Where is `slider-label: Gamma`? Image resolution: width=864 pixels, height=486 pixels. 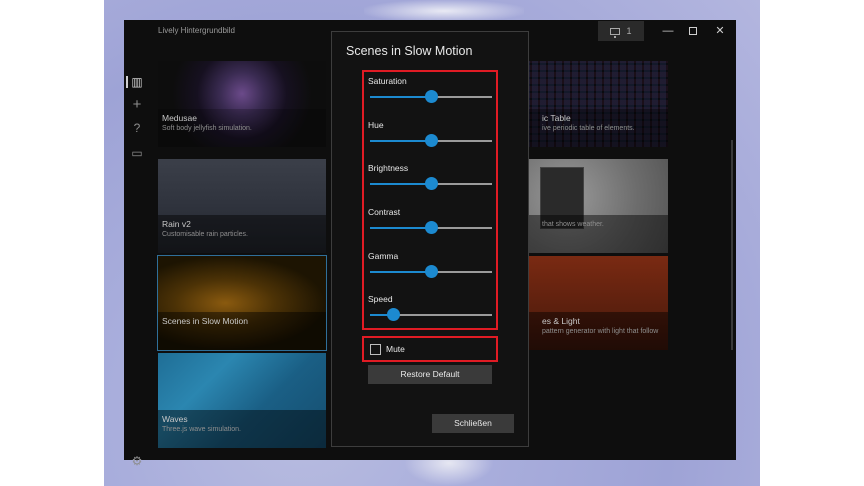
slider-label: Gamma is located at coordinates (383, 256).